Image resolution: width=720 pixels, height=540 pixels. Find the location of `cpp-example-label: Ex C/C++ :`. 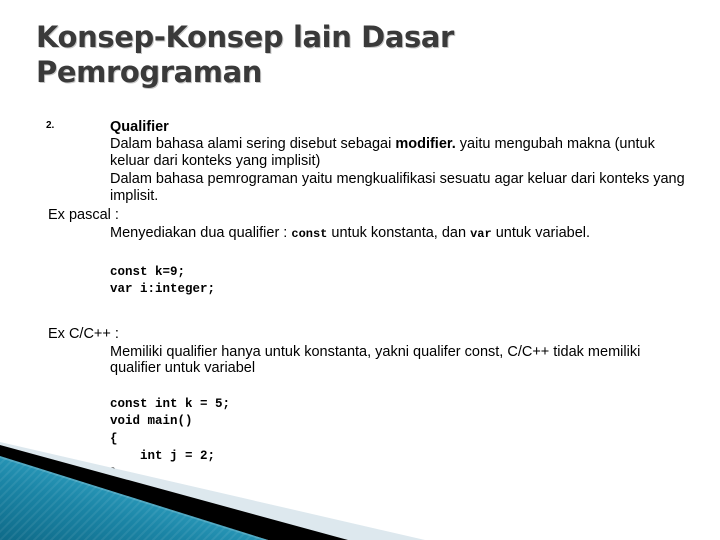

cpp-example-label: Ex C/C++ : is located at coordinates (83, 333).